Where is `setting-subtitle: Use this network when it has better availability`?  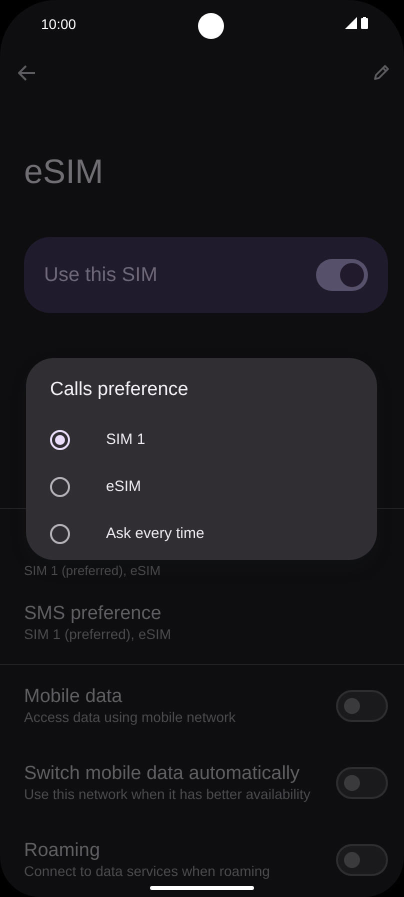
setting-subtitle: Use this network when it has better availability is located at coordinates (167, 794).